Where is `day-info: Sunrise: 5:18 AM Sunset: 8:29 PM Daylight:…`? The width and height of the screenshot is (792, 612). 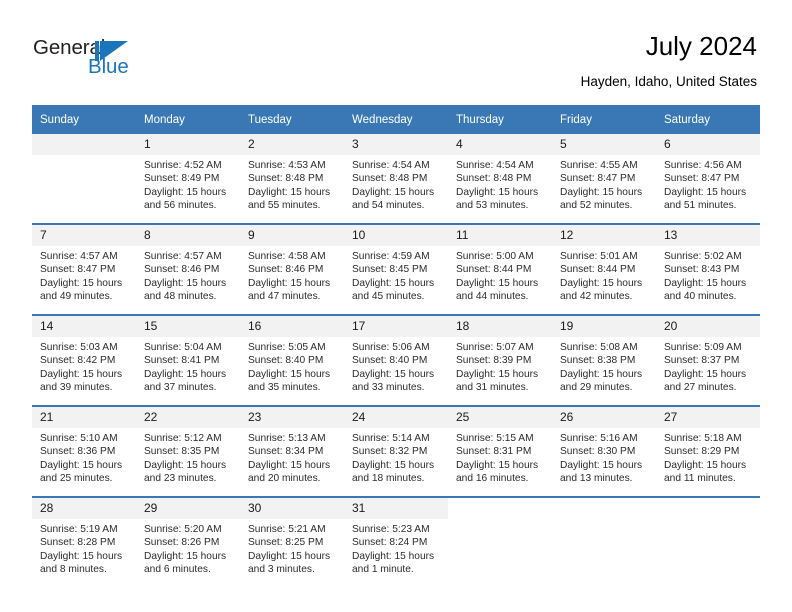
day-info: Sunrise: 5:18 AM Sunset: 8:29 PM Daylight:… is located at coordinates (708, 457).